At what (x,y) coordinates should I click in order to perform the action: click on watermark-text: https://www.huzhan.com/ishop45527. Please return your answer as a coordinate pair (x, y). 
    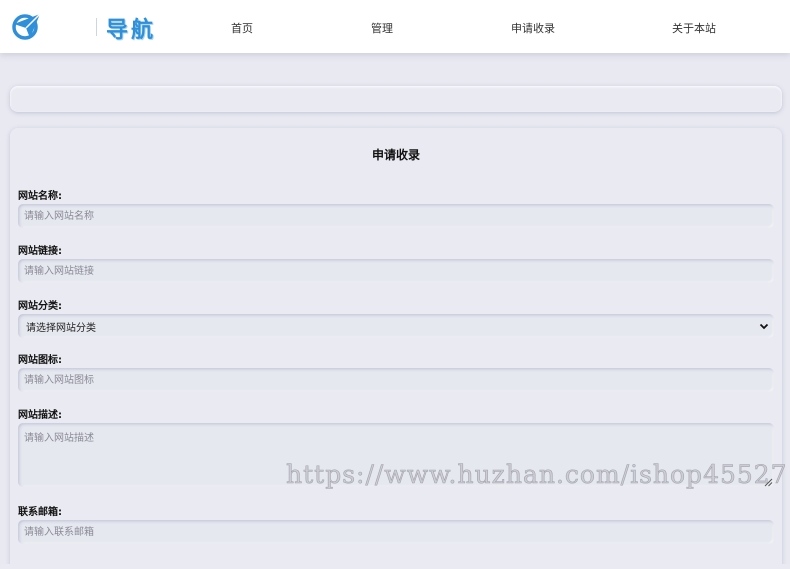
    Looking at the image, I should click on (537, 475).